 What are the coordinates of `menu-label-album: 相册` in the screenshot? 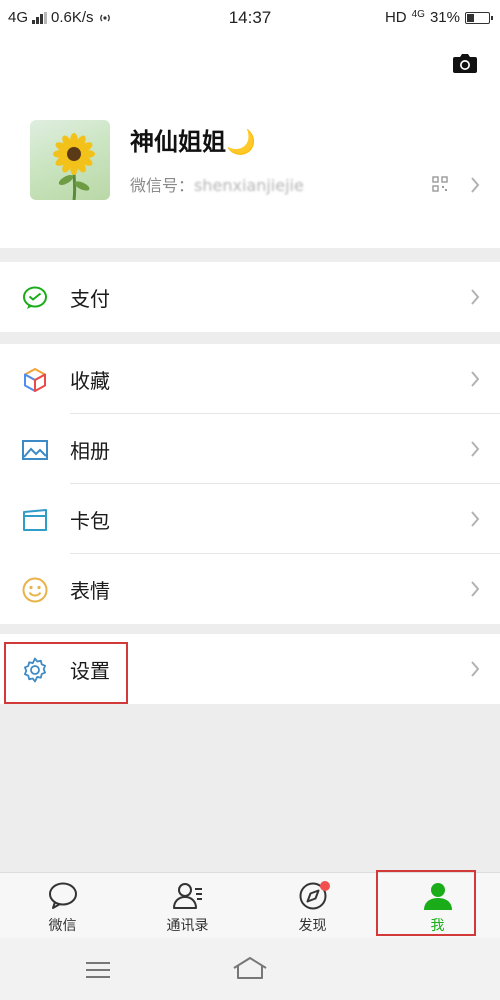 It's located at (90, 451).